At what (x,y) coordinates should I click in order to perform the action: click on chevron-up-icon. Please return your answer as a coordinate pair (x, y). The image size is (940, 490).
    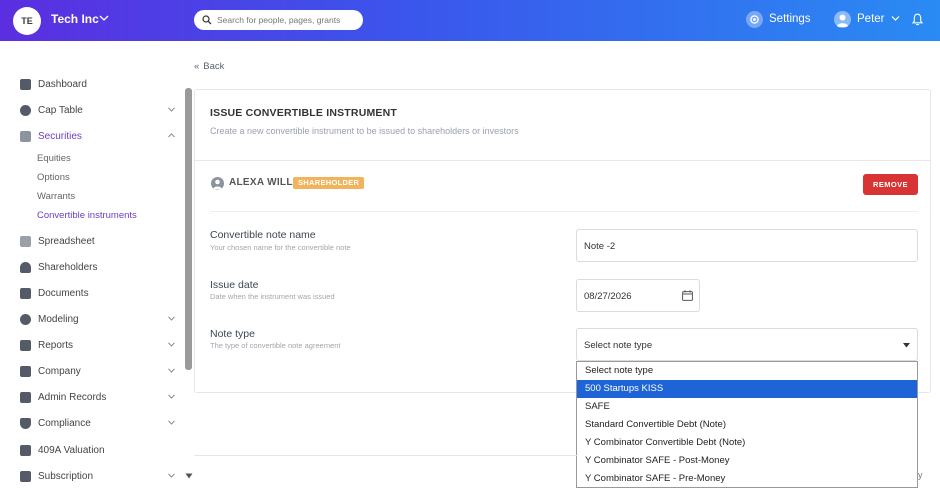
    Looking at the image, I should click on (171, 135).